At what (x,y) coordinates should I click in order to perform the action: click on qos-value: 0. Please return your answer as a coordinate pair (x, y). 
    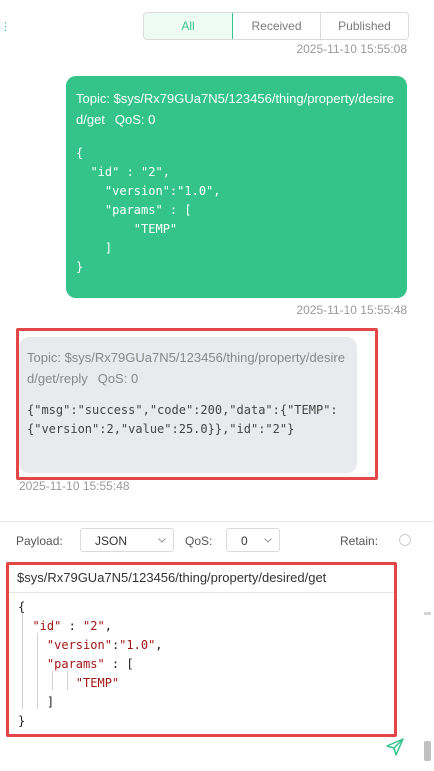
    Looking at the image, I should click on (244, 541).